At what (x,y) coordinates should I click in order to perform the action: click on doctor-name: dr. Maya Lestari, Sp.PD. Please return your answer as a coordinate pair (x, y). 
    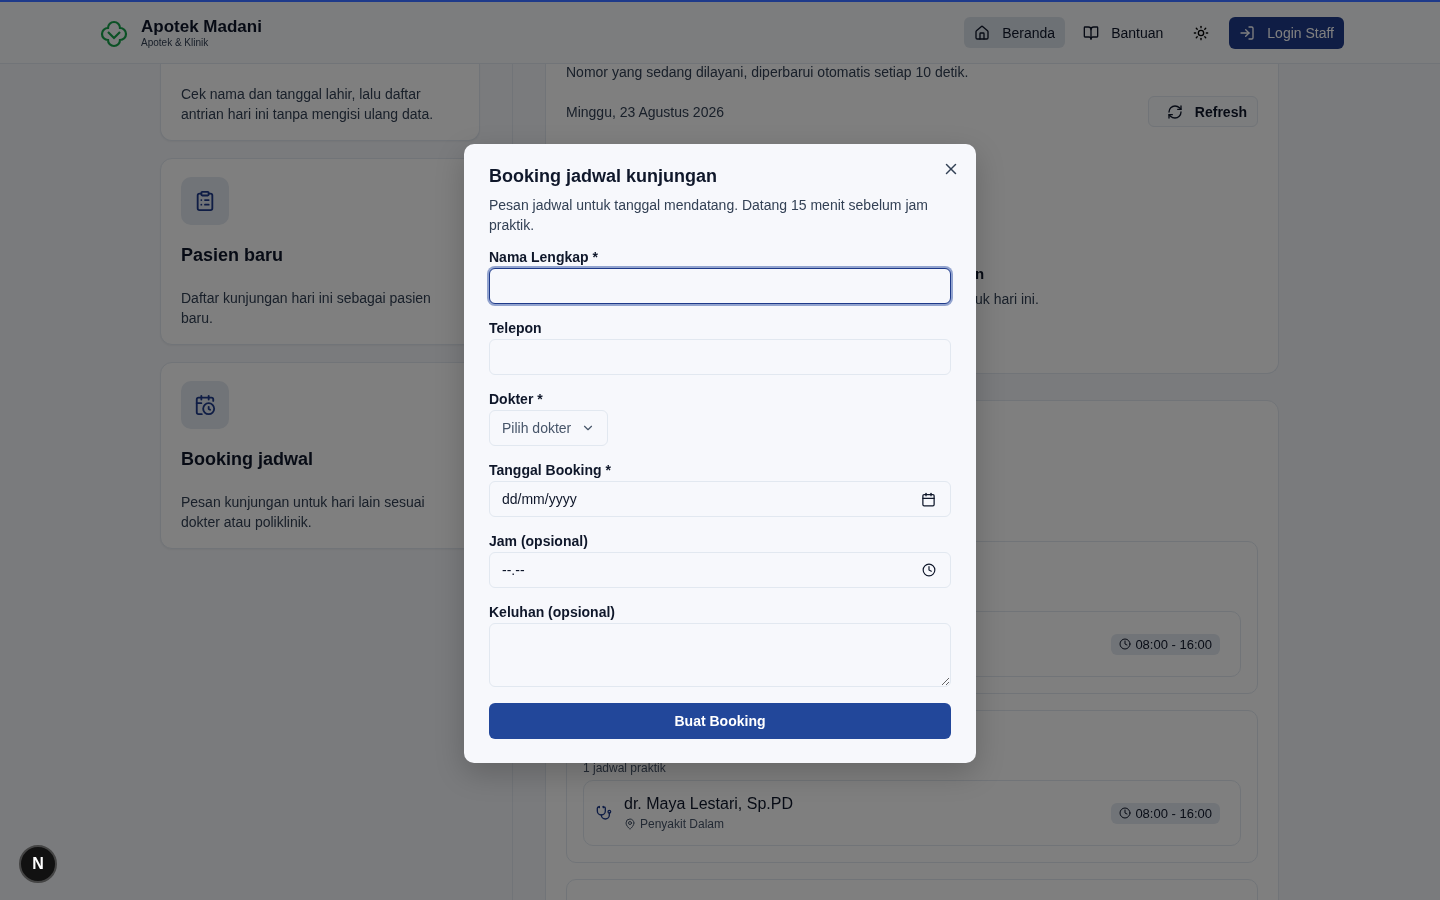
    Looking at the image, I should click on (708, 804).